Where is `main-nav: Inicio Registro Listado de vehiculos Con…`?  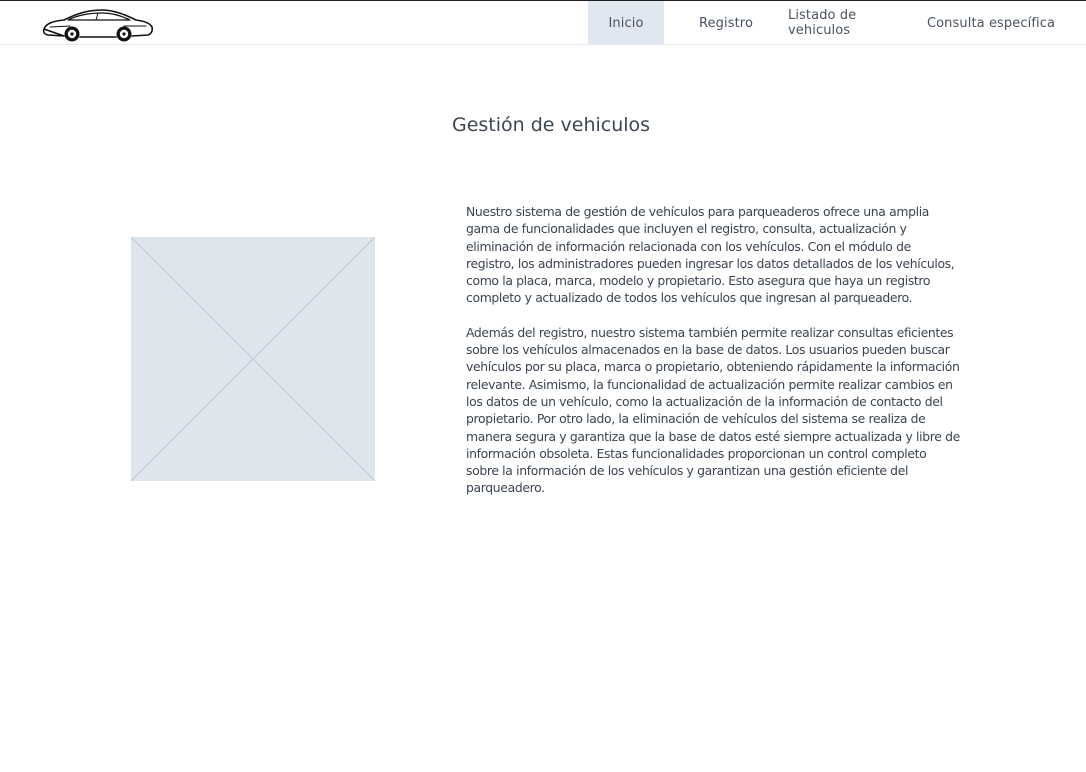
main-nav: Inicio Registro Listado de vehiculos Con… is located at coordinates (827, 23).